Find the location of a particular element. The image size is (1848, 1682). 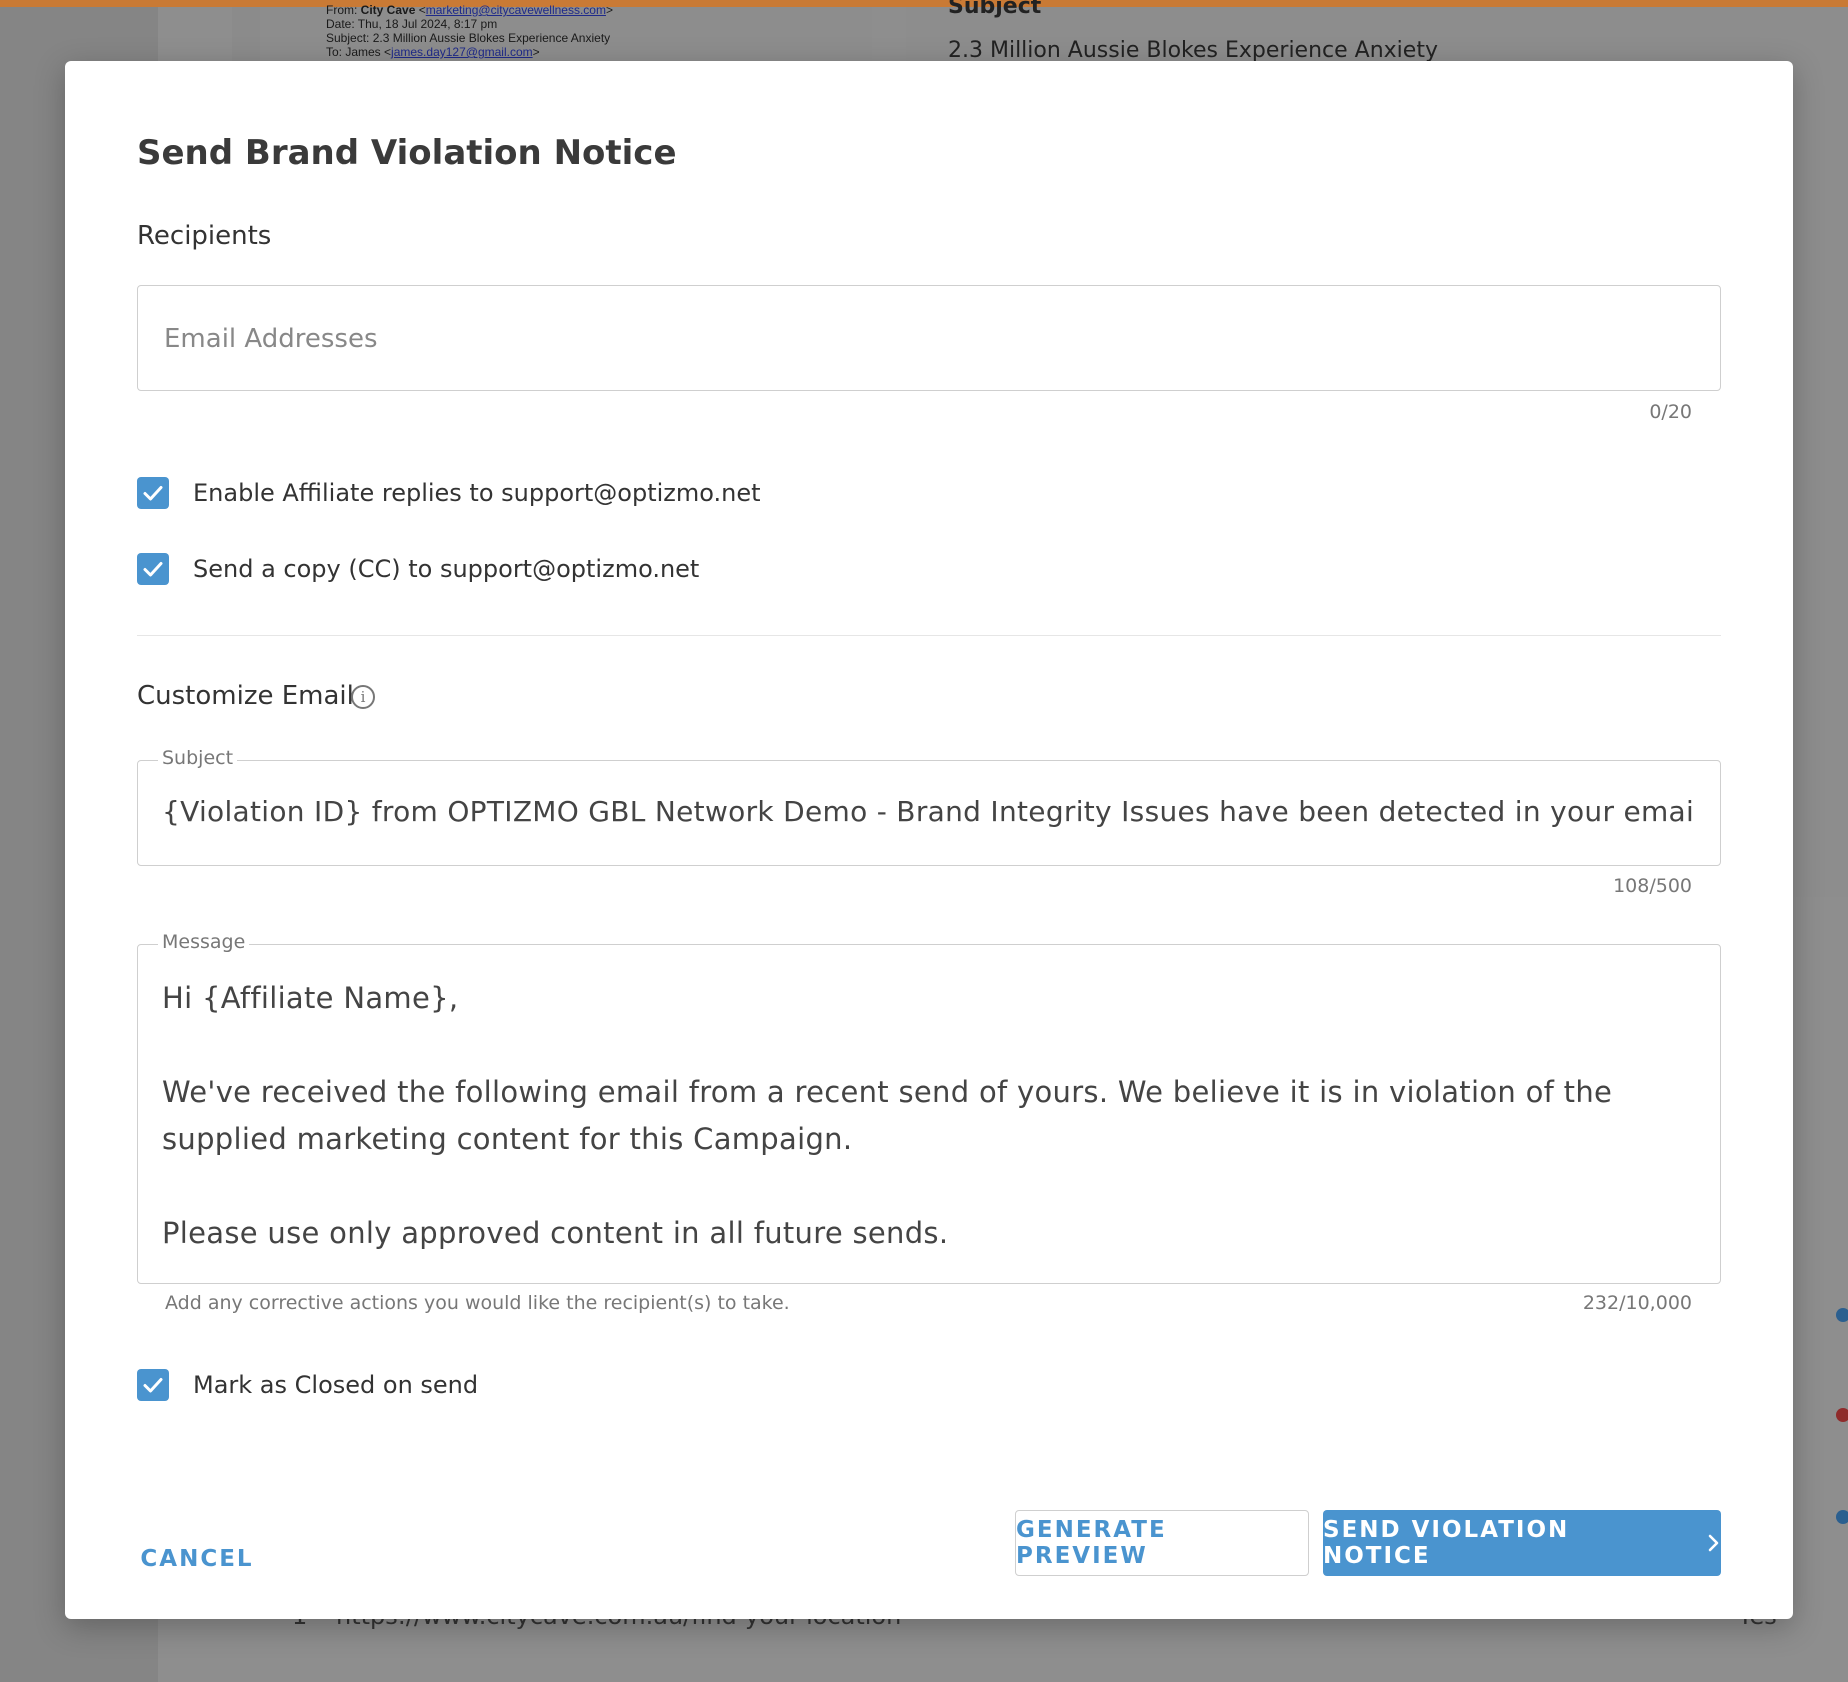

send-button-label: SEND VIOLATION NOTICE is located at coordinates (1446, 1543).